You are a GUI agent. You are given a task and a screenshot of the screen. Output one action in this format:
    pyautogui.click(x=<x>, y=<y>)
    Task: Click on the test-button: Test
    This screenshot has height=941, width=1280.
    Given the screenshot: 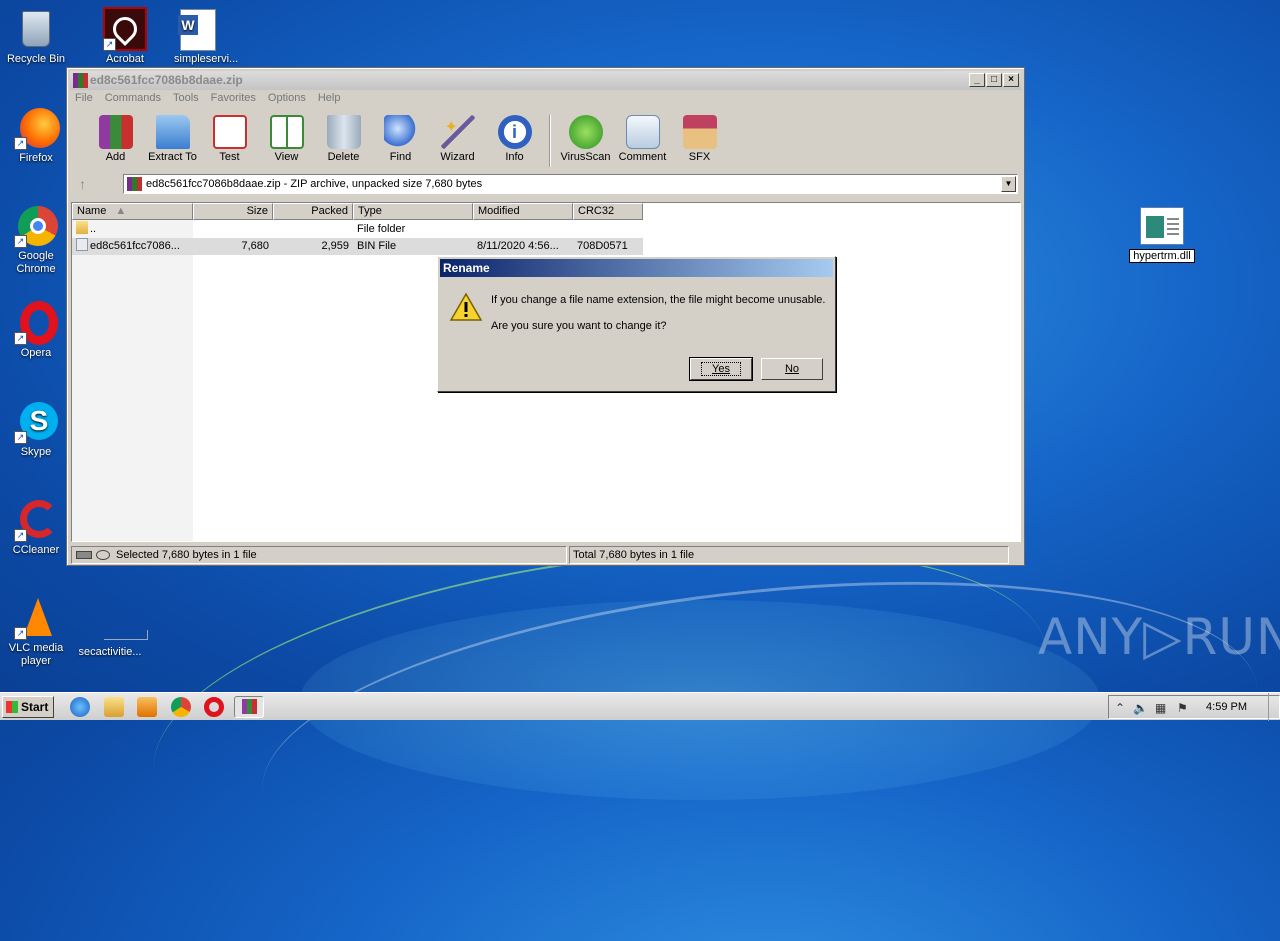 What is the action you would take?
    pyautogui.click(x=229, y=141)
    